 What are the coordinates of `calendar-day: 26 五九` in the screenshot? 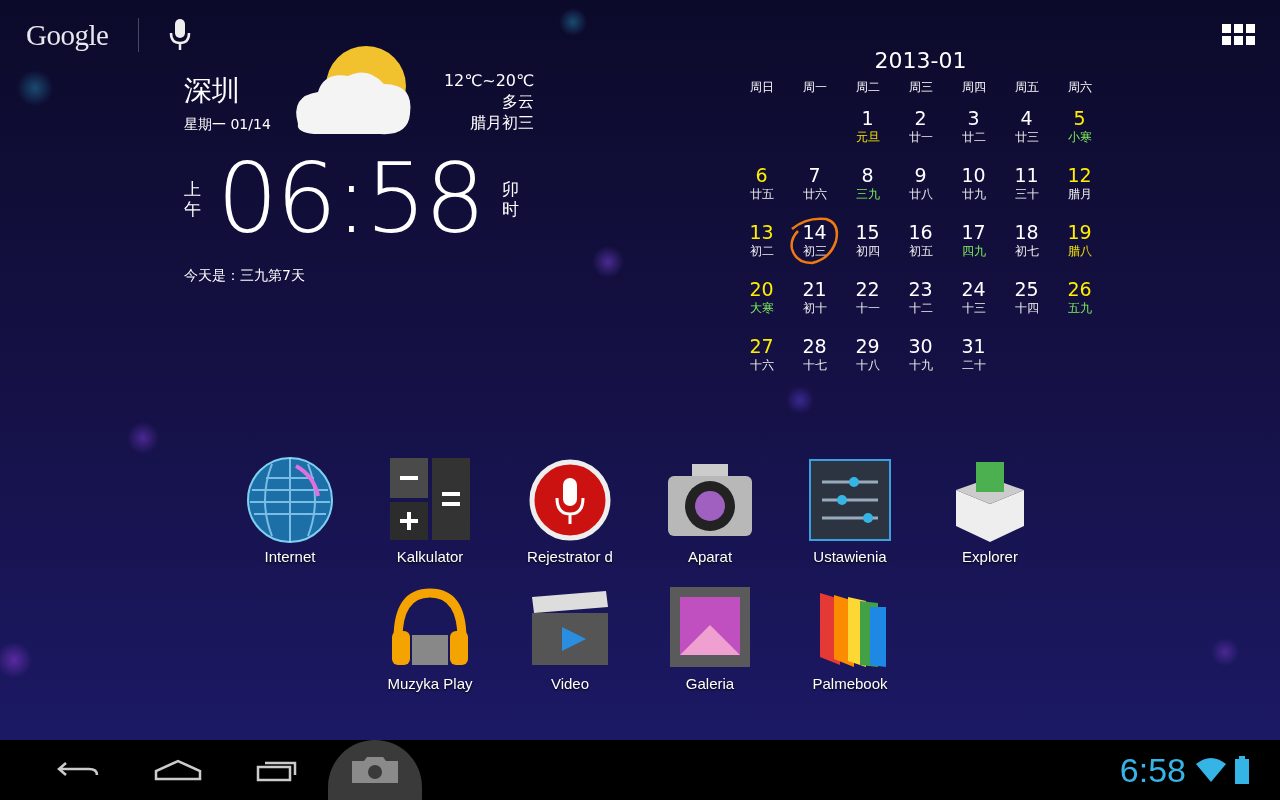 It's located at (1079, 306).